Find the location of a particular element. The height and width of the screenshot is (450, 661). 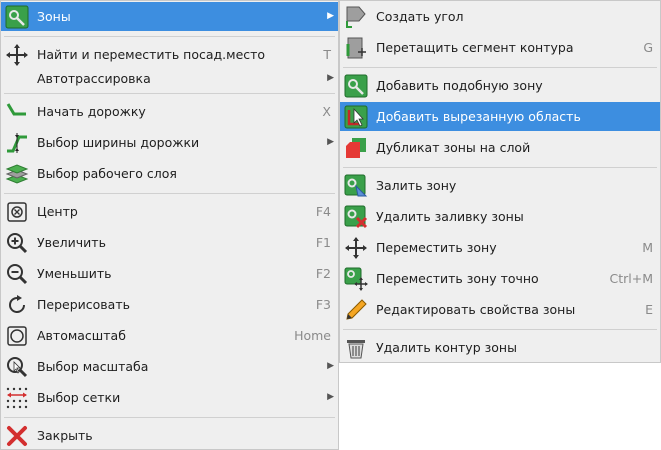

submenu-item-fill-zone: Залить зону is located at coordinates (500, 185).